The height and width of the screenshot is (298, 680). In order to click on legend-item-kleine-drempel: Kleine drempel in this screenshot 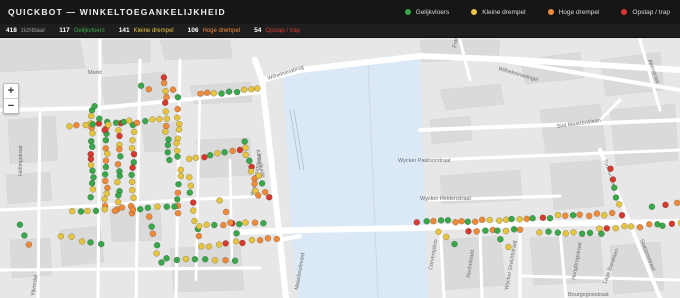, I will do `click(498, 12)`.